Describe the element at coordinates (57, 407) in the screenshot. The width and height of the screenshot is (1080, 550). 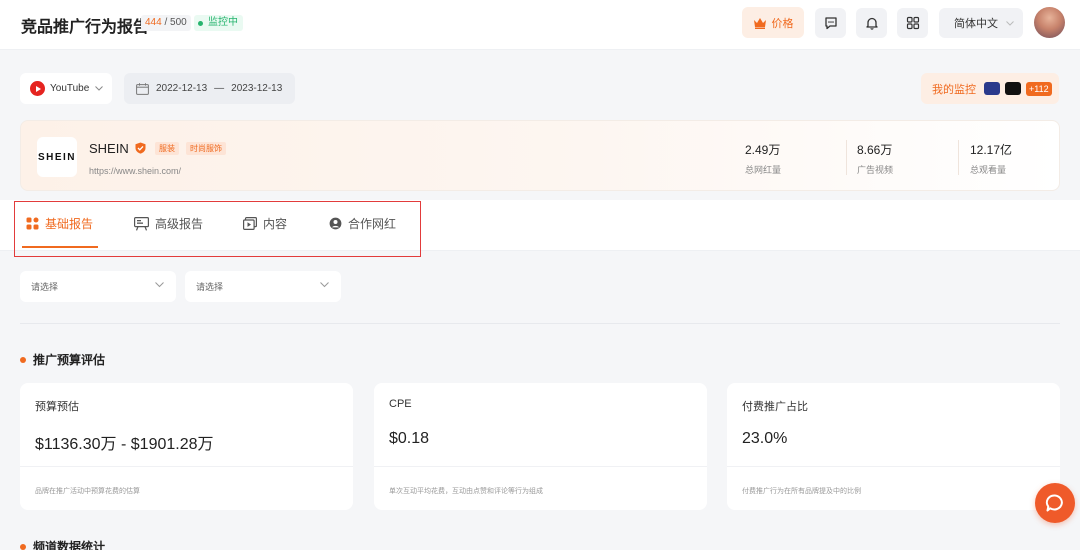
I see `metric-label: 预算预估` at that location.